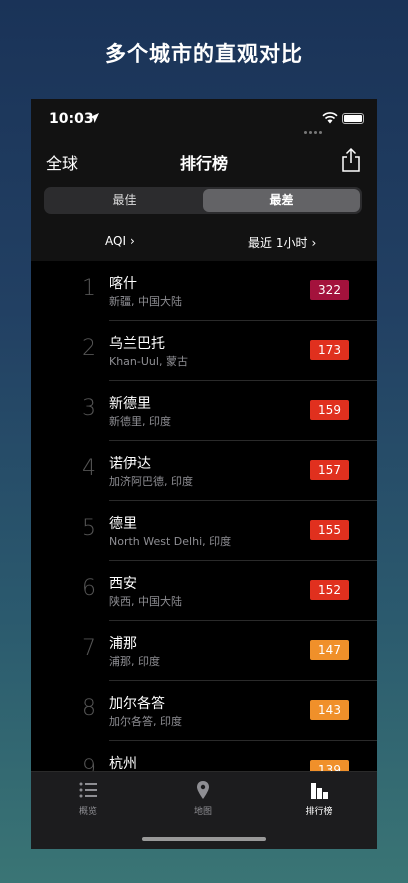  Describe the element at coordinates (204, 411) in the screenshot. I see `ranking-row: 3 新德里 新德里, 印度 159` at that location.